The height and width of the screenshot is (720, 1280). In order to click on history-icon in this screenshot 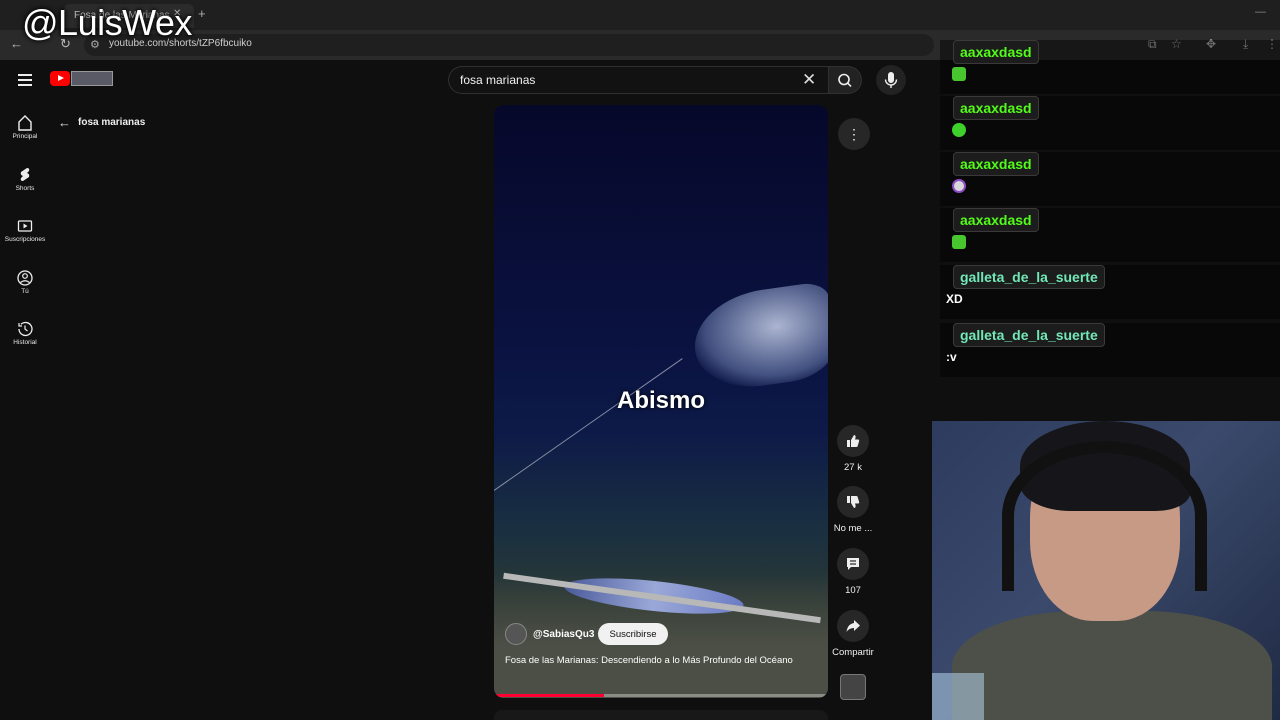, I will do `click(25, 329)`.